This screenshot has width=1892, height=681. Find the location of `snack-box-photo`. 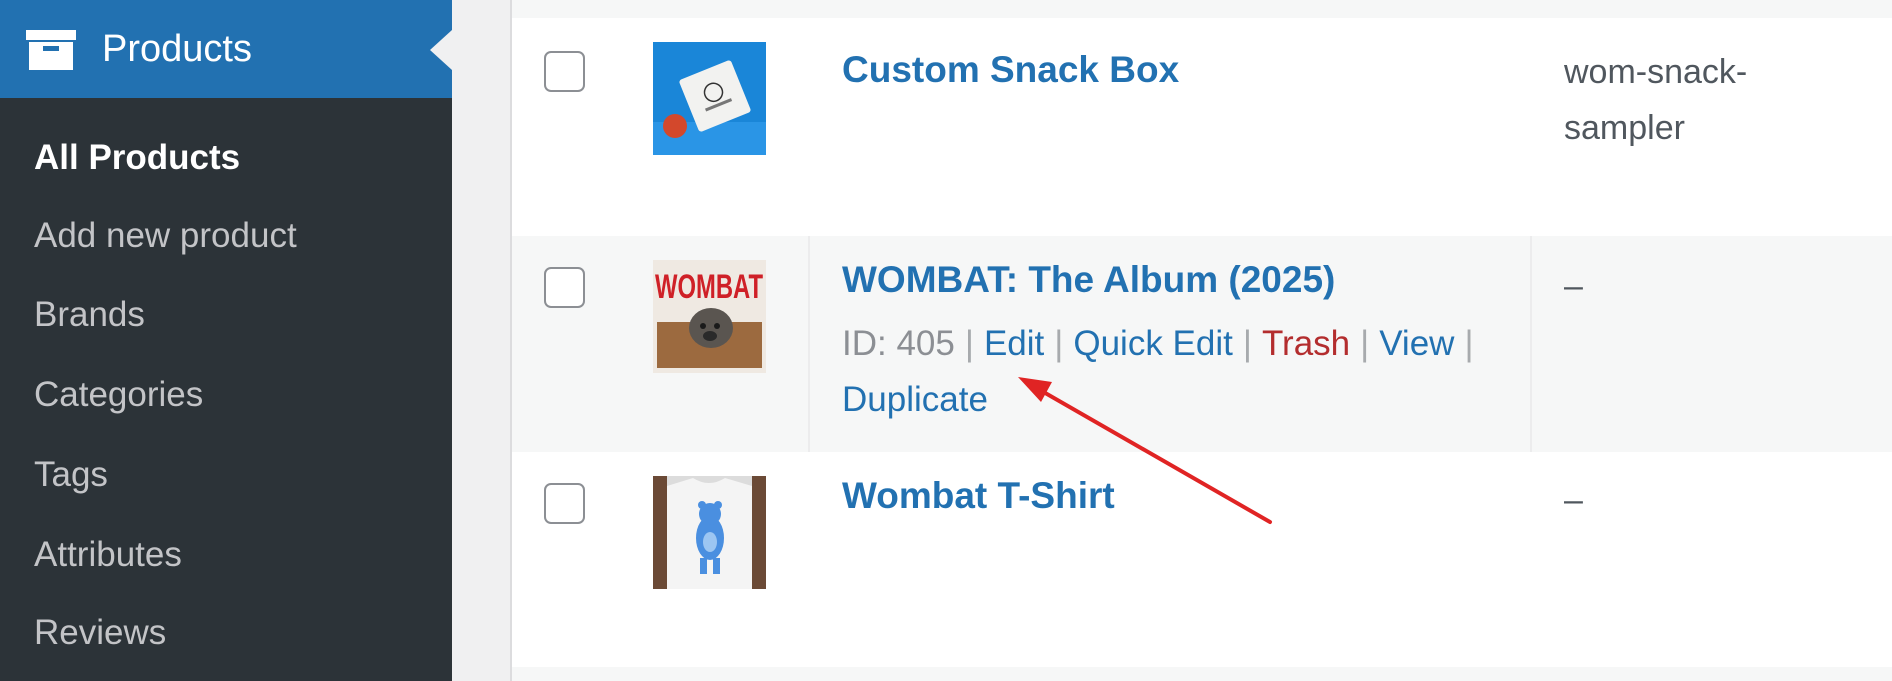

snack-box-photo is located at coordinates (709, 98).